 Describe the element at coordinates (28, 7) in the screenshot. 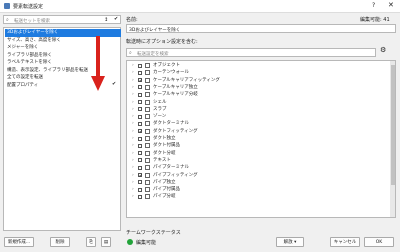

I see `window-title: 要素転送設定` at that location.